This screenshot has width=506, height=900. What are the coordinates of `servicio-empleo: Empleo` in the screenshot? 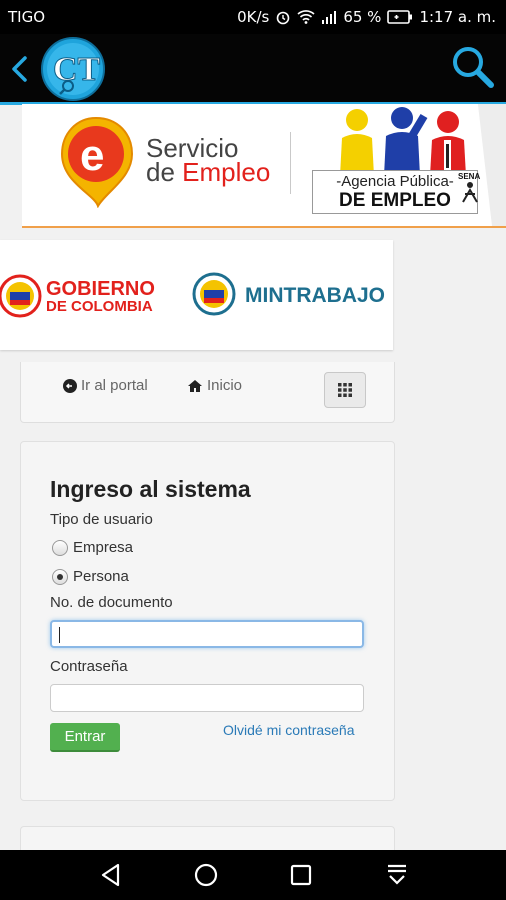 It's located at (226, 172).